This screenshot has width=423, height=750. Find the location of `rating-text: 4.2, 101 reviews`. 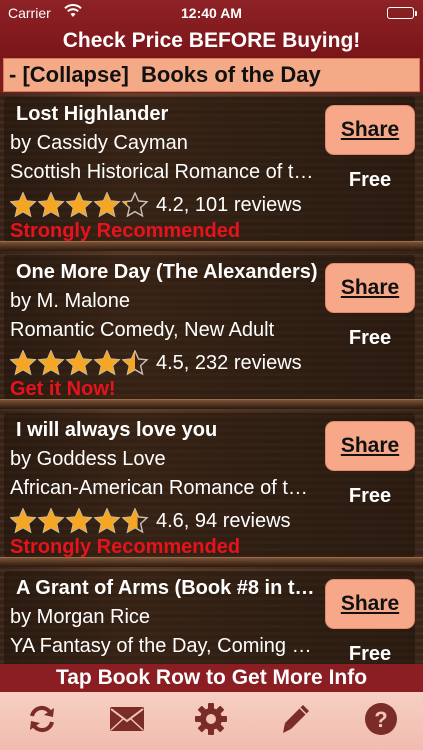

rating-text: 4.2, 101 reviews is located at coordinates (229, 204).